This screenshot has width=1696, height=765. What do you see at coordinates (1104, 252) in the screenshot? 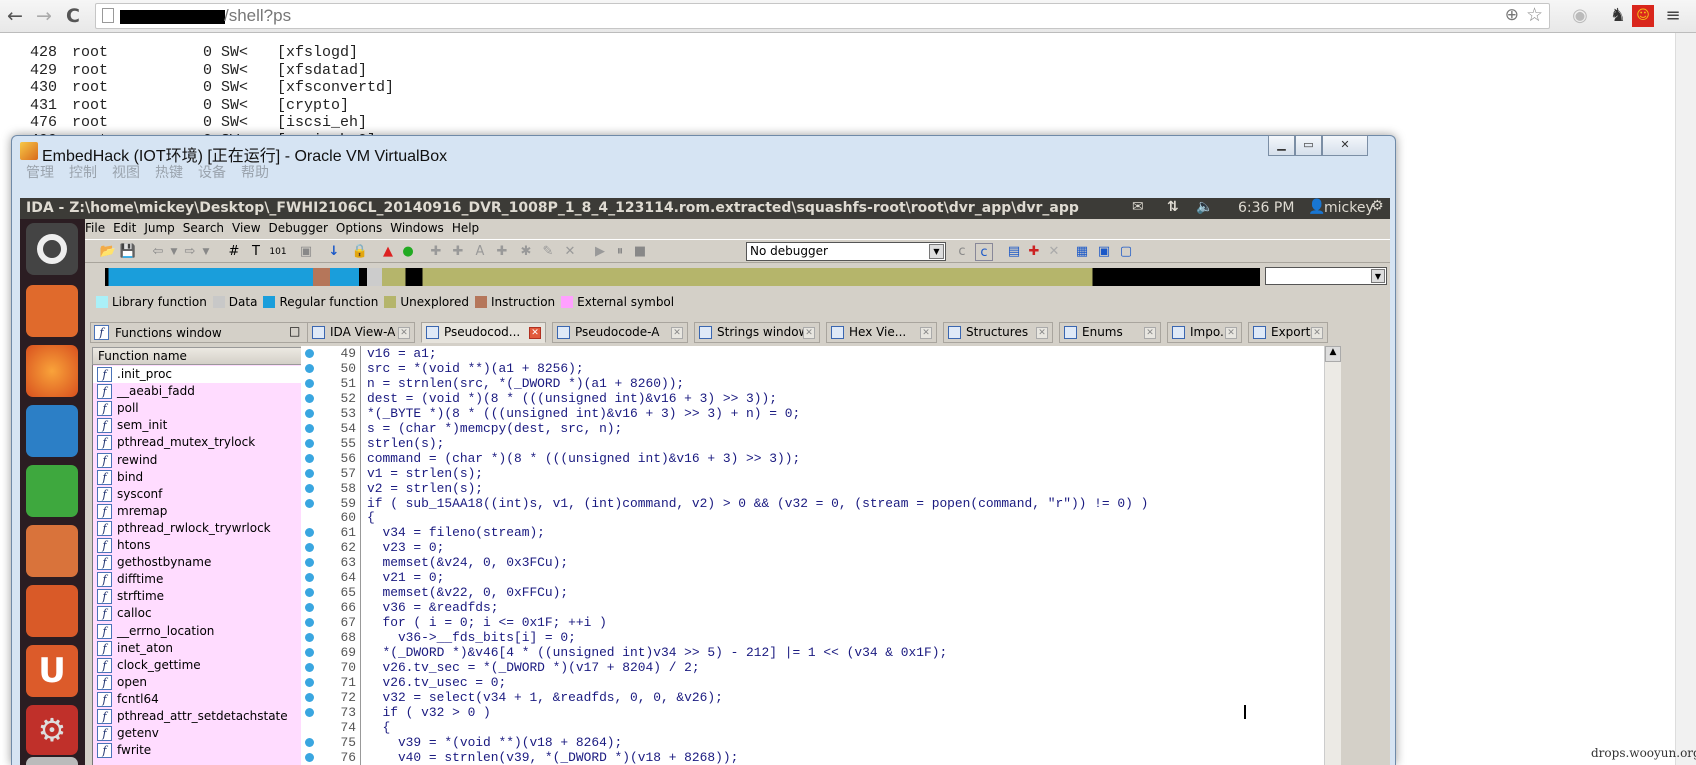
I see `register-icon: ▣` at bounding box center [1104, 252].